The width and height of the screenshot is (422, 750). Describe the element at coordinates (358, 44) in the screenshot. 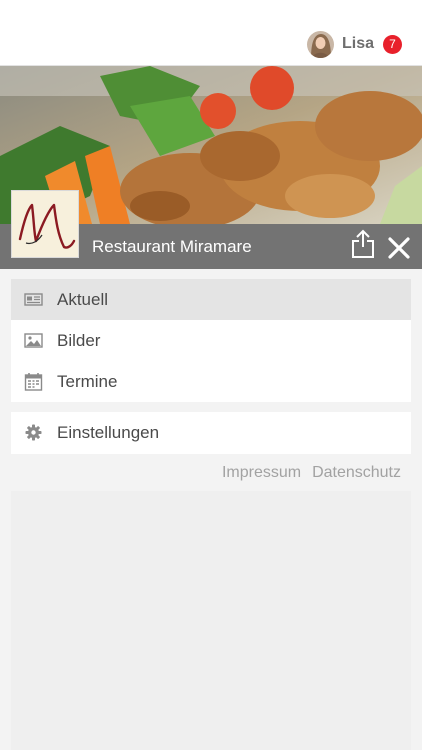

I see `username: Lisa` at that location.